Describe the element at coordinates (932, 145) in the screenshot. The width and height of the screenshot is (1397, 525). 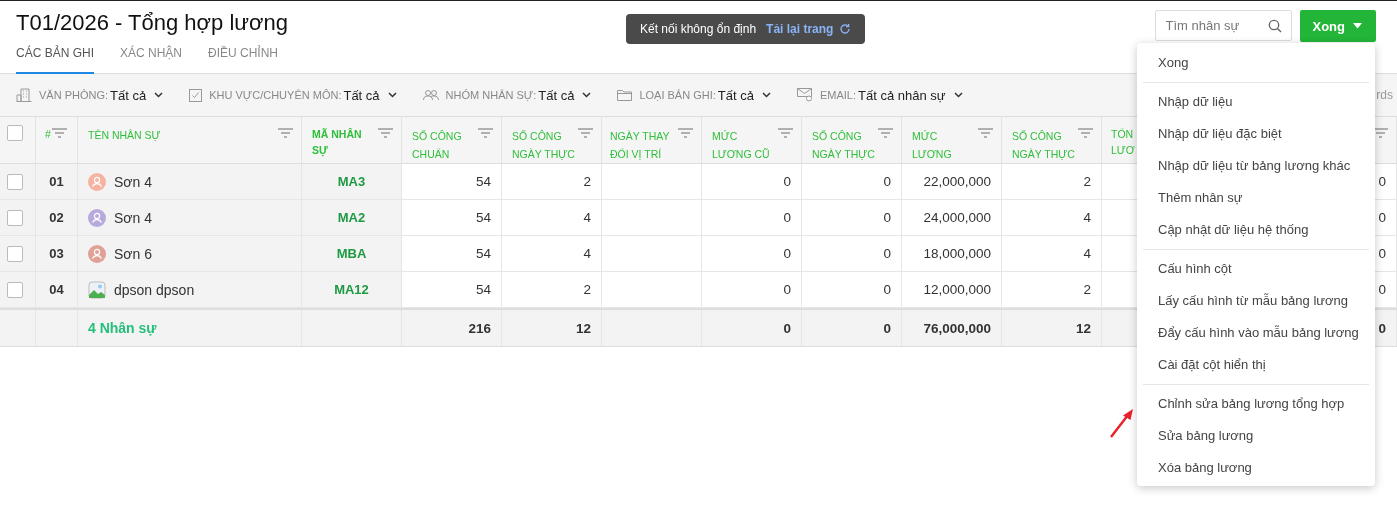
I see `column-header: MỨC LƯƠNG` at that location.